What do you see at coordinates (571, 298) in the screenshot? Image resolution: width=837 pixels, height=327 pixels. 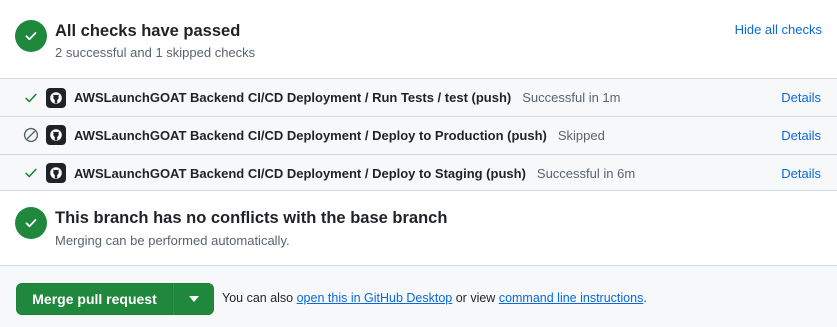 I see `command-line-instructions-link: command line instructions` at bounding box center [571, 298].